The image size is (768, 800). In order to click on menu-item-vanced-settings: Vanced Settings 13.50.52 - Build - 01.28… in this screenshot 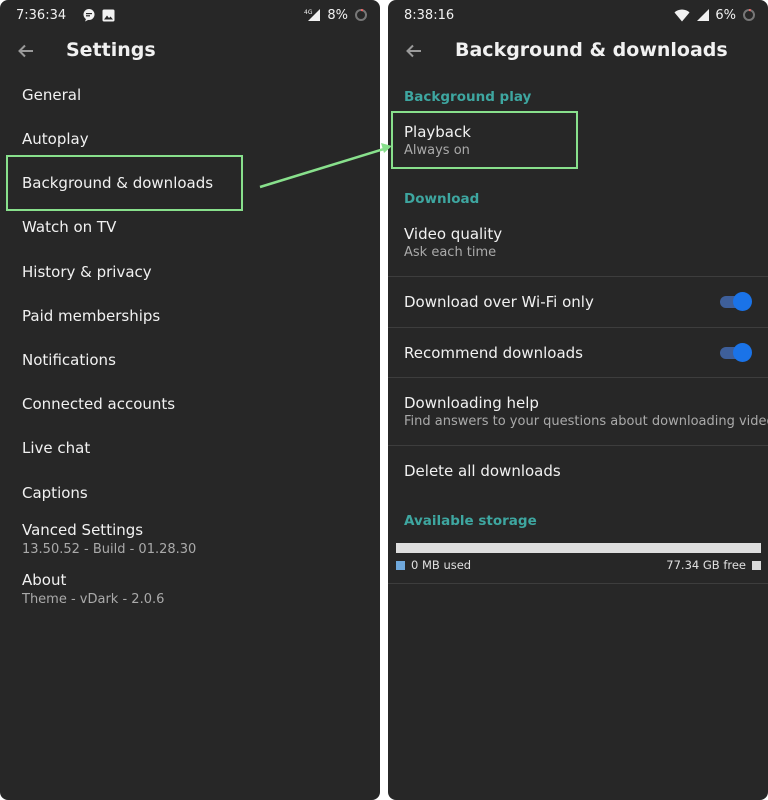, I will do `click(109, 539)`.